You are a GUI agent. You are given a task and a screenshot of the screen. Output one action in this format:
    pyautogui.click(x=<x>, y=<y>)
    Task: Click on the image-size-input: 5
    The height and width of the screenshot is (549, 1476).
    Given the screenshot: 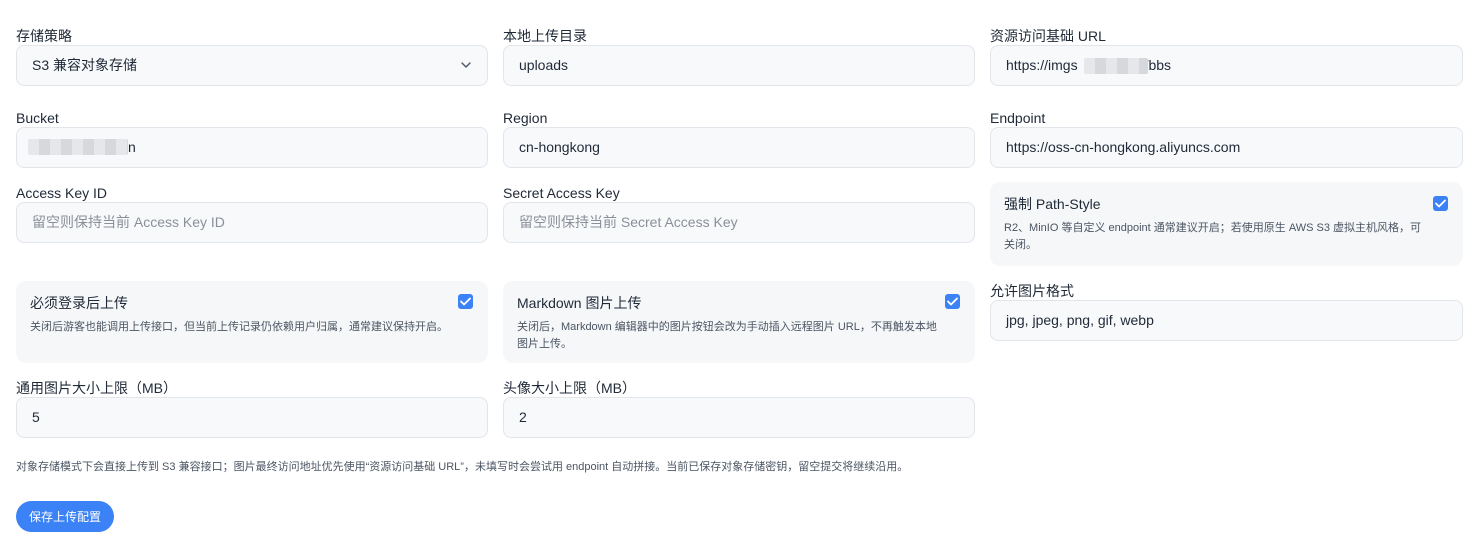 What is the action you would take?
    pyautogui.click(x=252, y=417)
    